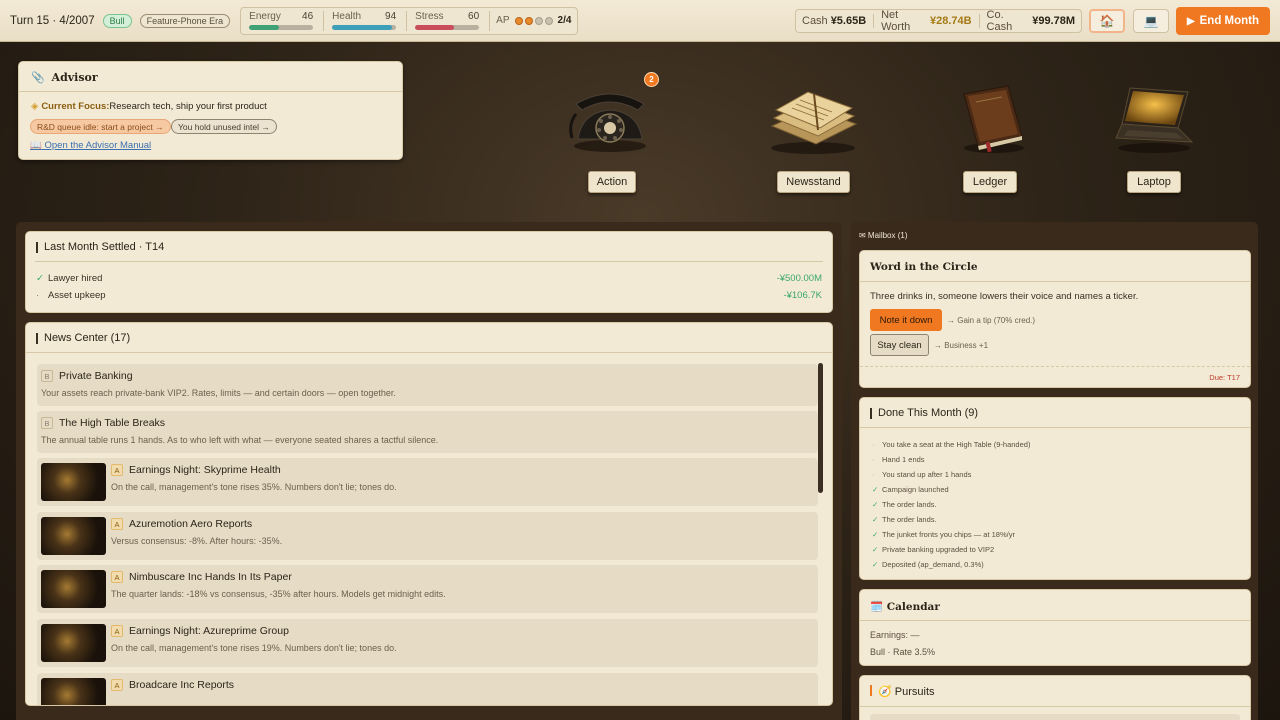 The image size is (1280, 720). I want to click on news-item: A Broadcare Inc Reports, so click(427, 689).